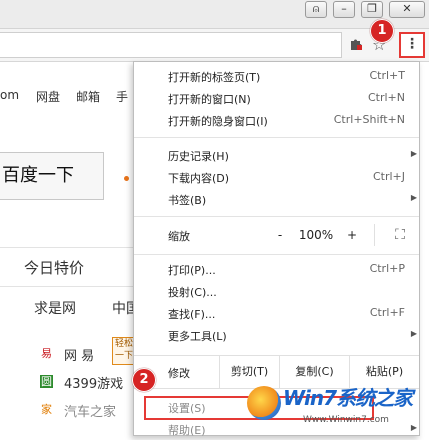 This screenshot has height=440, width=429. What do you see at coordinates (179, 373) in the screenshot?
I see `edit-label: 修改` at bounding box center [179, 373].